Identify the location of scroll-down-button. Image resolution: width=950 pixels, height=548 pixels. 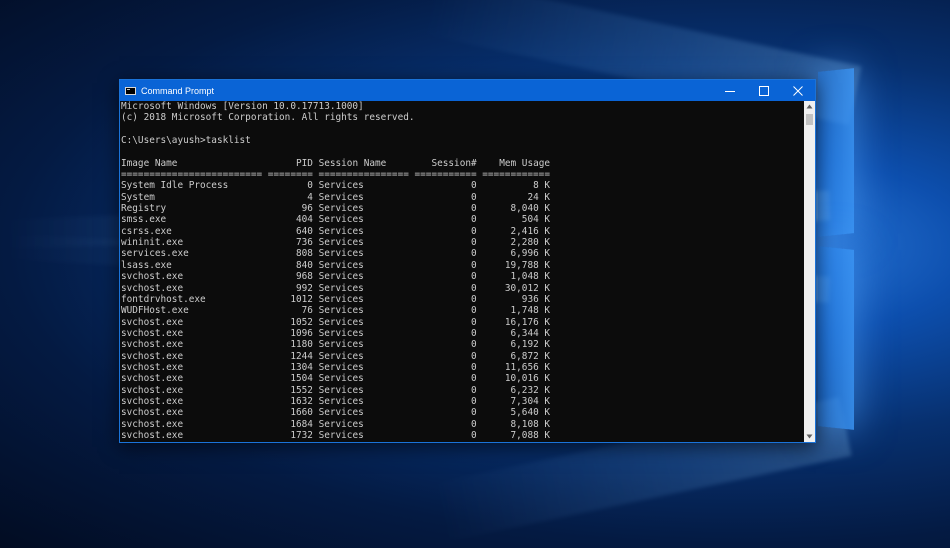
(809, 436).